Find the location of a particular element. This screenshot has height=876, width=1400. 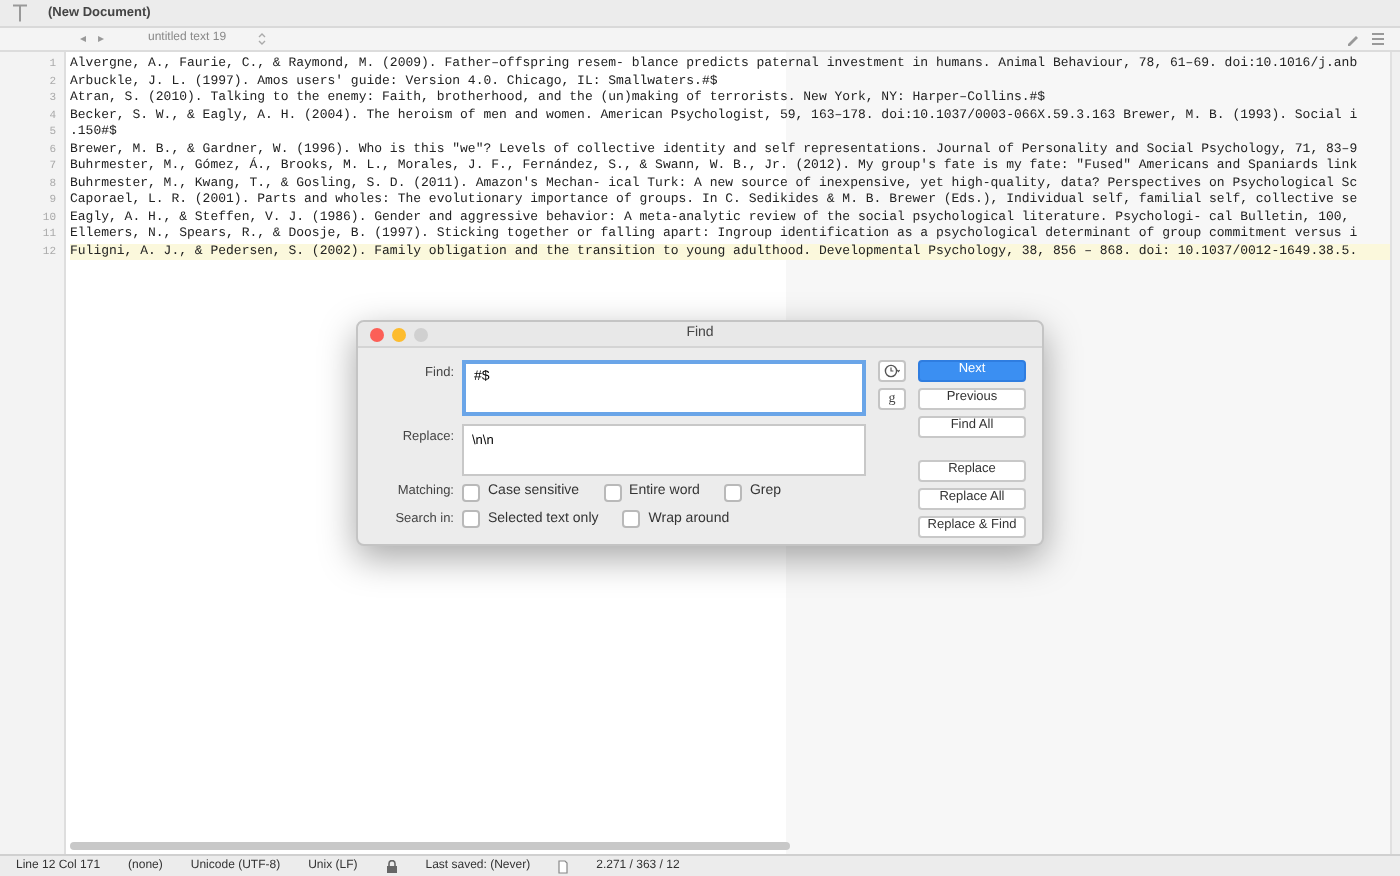

clock-menu-icon is located at coordinates (892, 371).